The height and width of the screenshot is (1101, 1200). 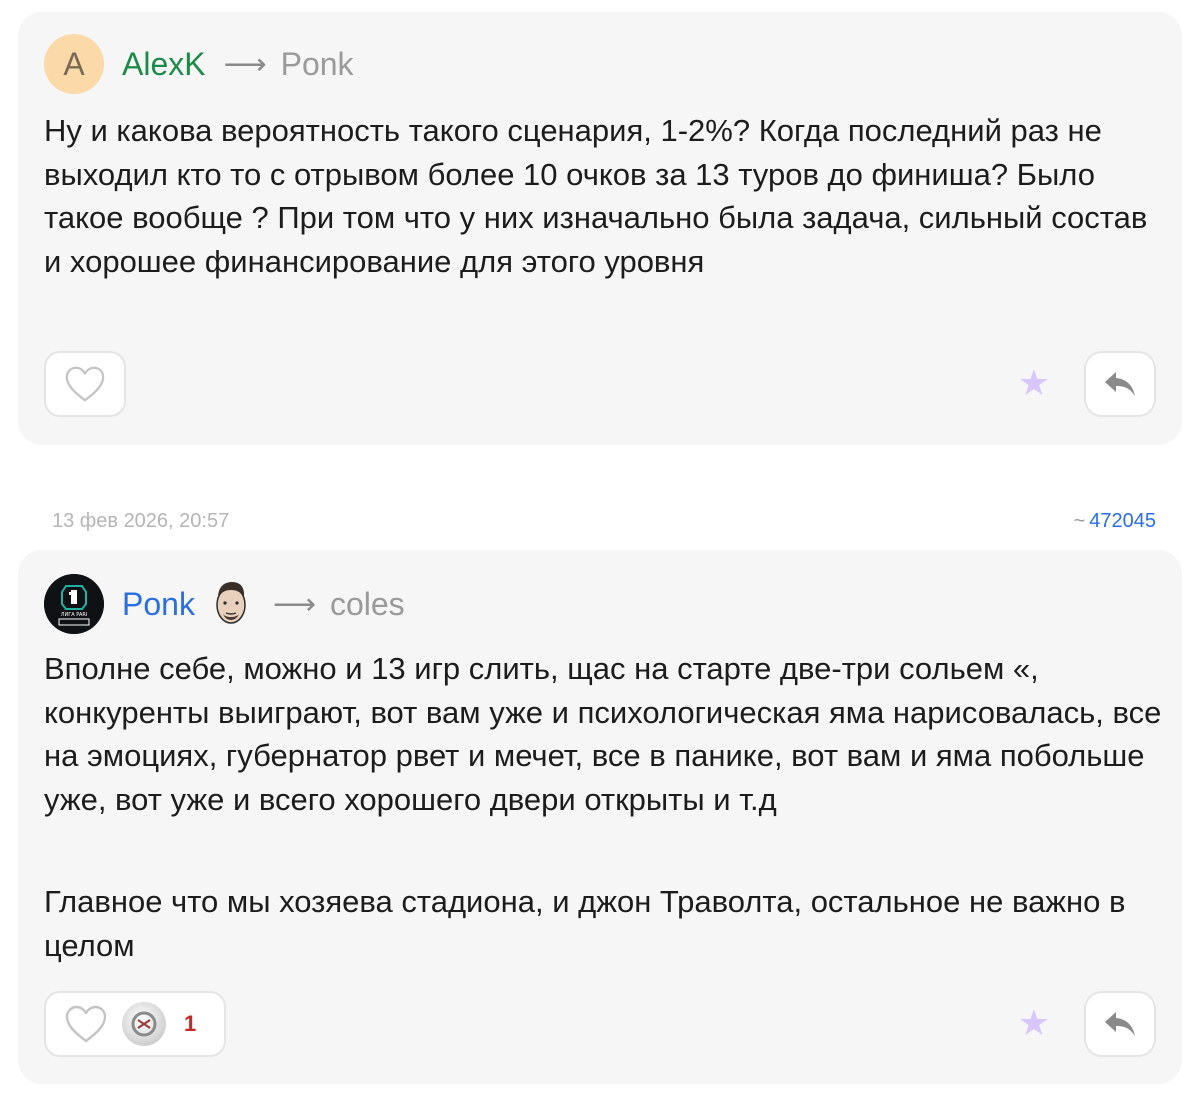 I want to click on user-badge-icon, so click(x=231, y=603).